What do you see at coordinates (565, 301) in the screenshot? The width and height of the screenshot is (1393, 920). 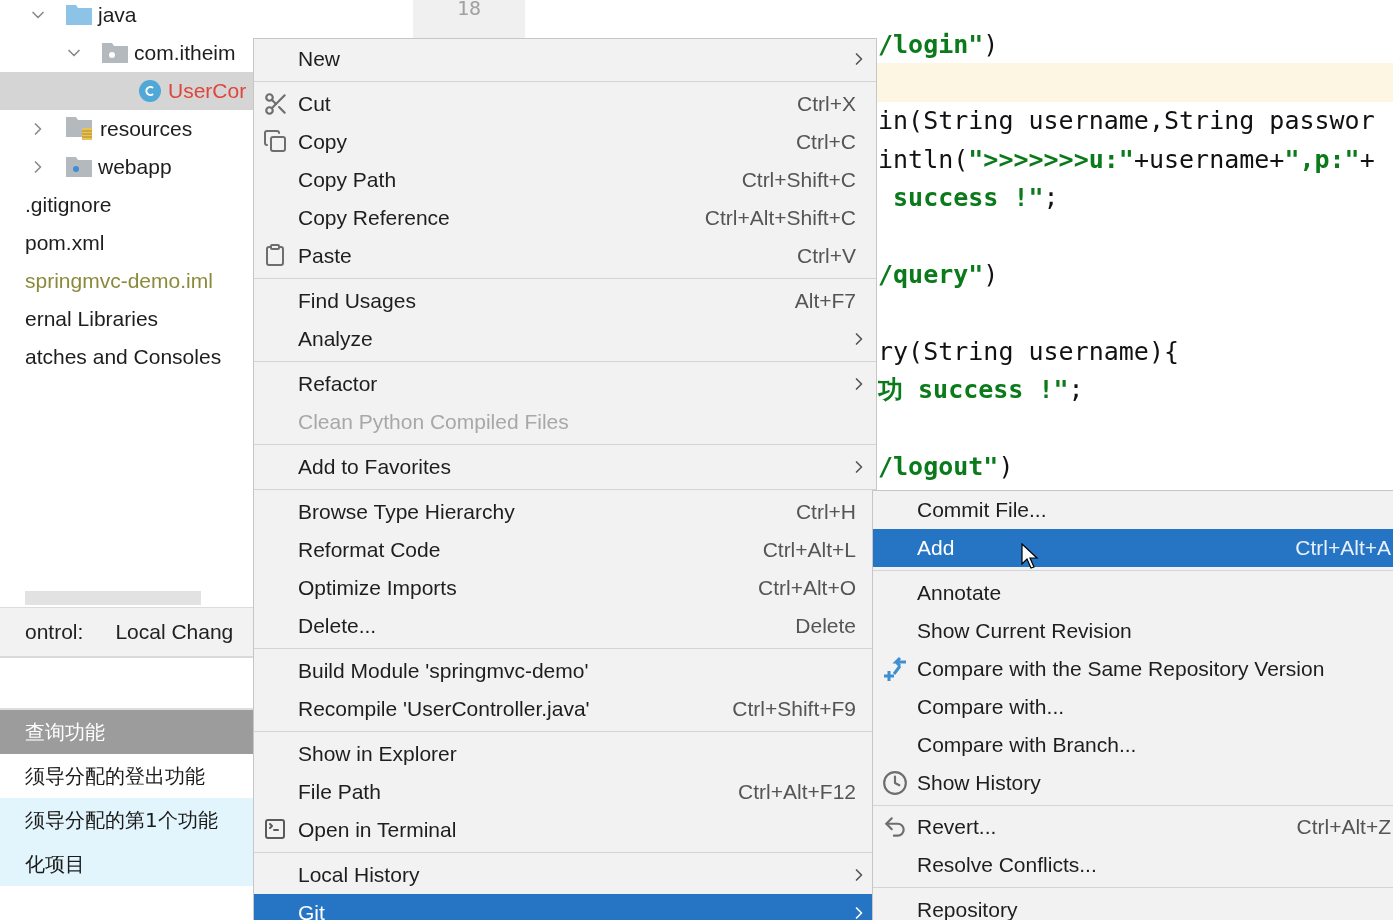 I see `menu-item: Find Usages Alt+F7` at bounding box center [565, 301].